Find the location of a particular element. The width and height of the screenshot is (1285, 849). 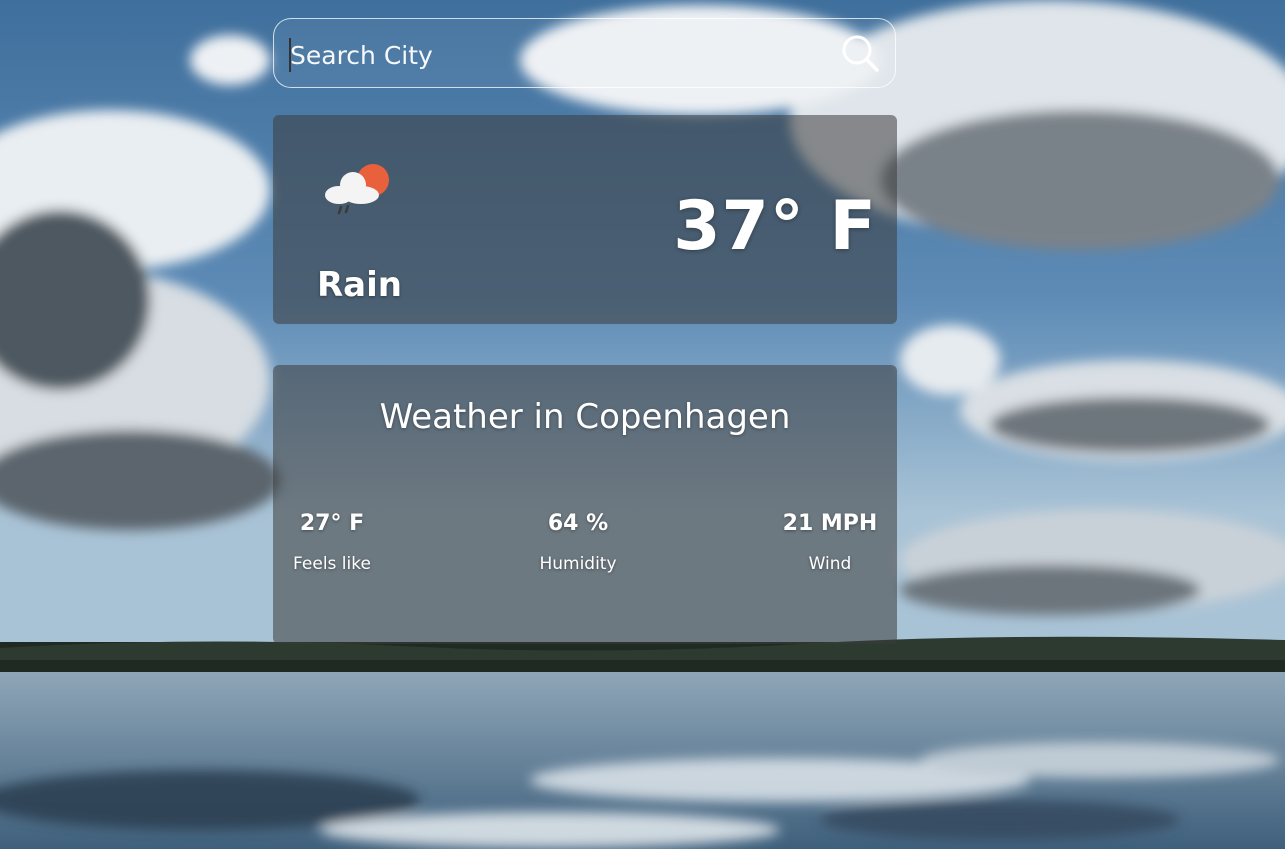

wind-label: Wind is located at coordinates (830, 564).